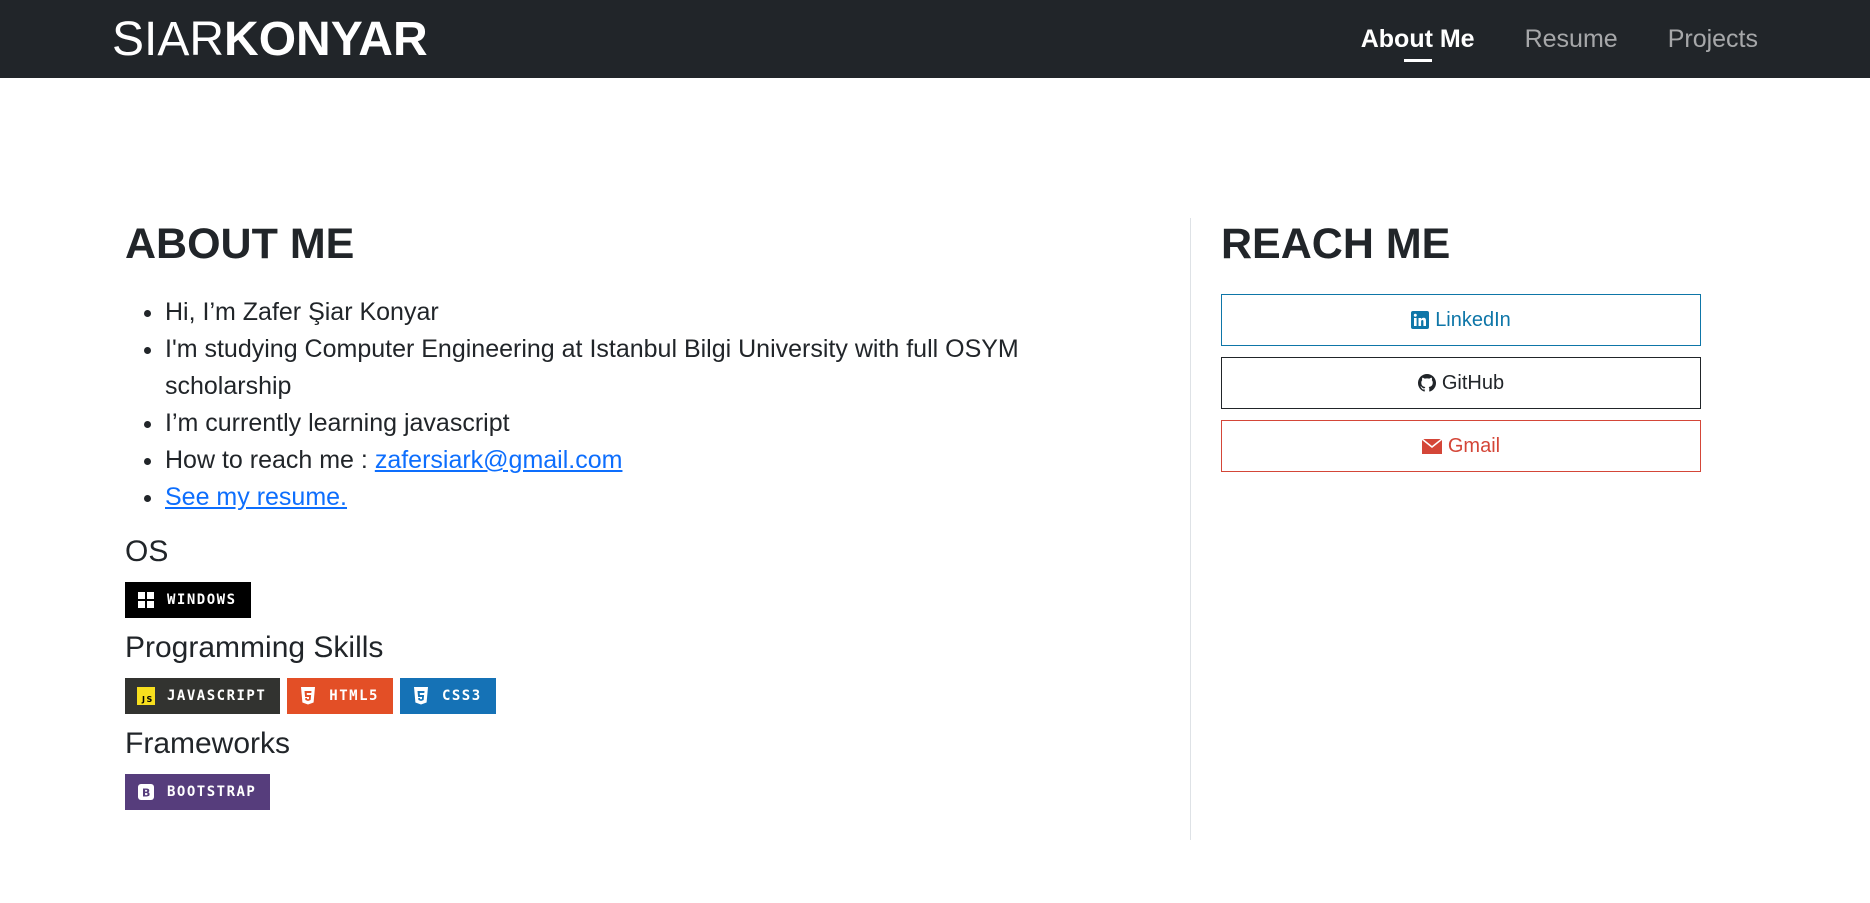 This screenshot has width=1870, height=903. Describe the element at coordinates (146, 600) in the screenshot. I see `windows-icon` at that location.